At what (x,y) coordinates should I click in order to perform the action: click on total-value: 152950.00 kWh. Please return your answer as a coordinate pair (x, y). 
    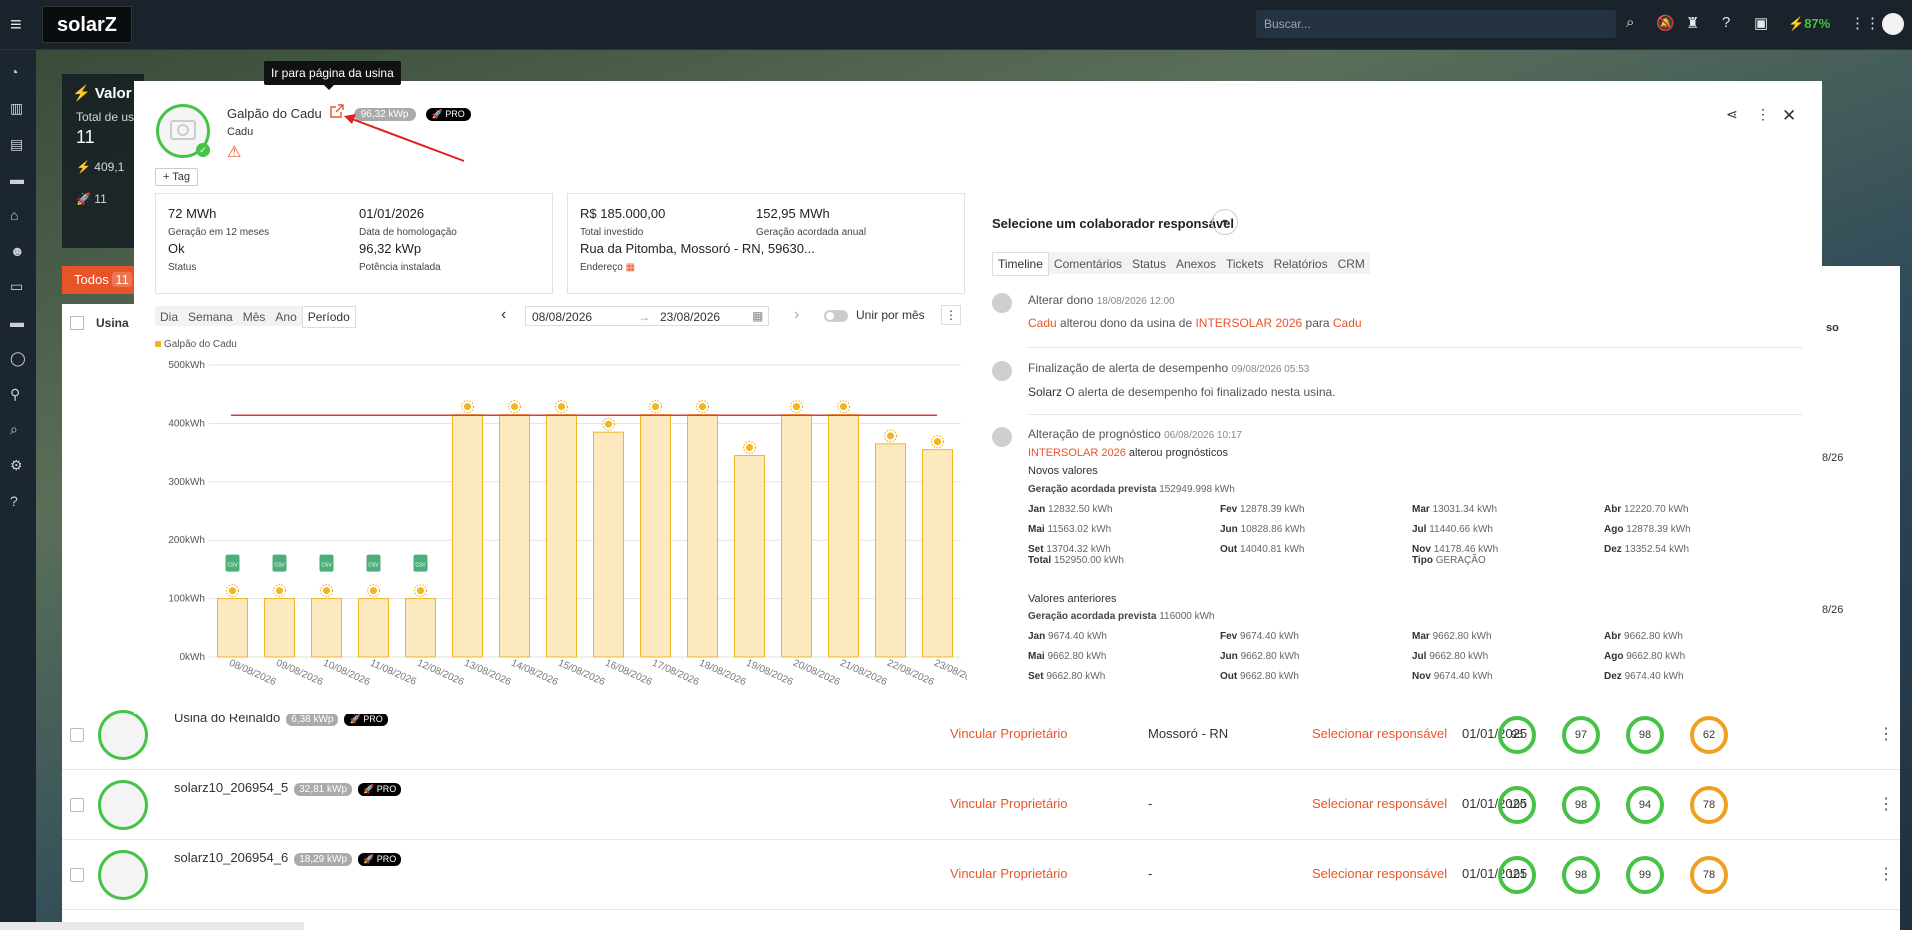
    Looking at the image, I should click on (1088, 560).